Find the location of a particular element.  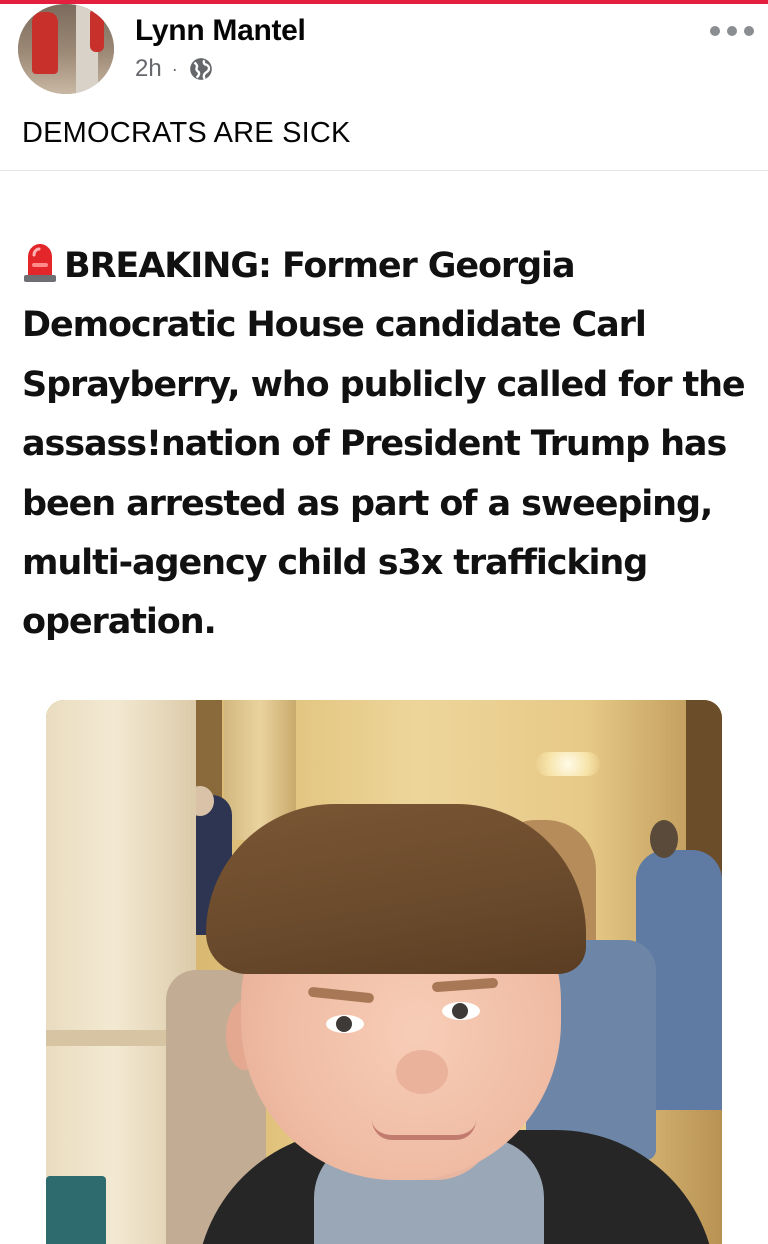

avatar-figure is located at coordinates (45, 43).